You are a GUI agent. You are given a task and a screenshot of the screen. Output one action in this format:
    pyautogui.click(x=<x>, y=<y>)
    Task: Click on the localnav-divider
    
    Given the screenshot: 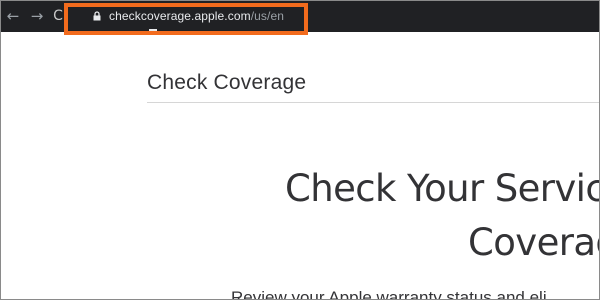 What is the action you would take?
    pyautogui.click(x=373, y=102)
    